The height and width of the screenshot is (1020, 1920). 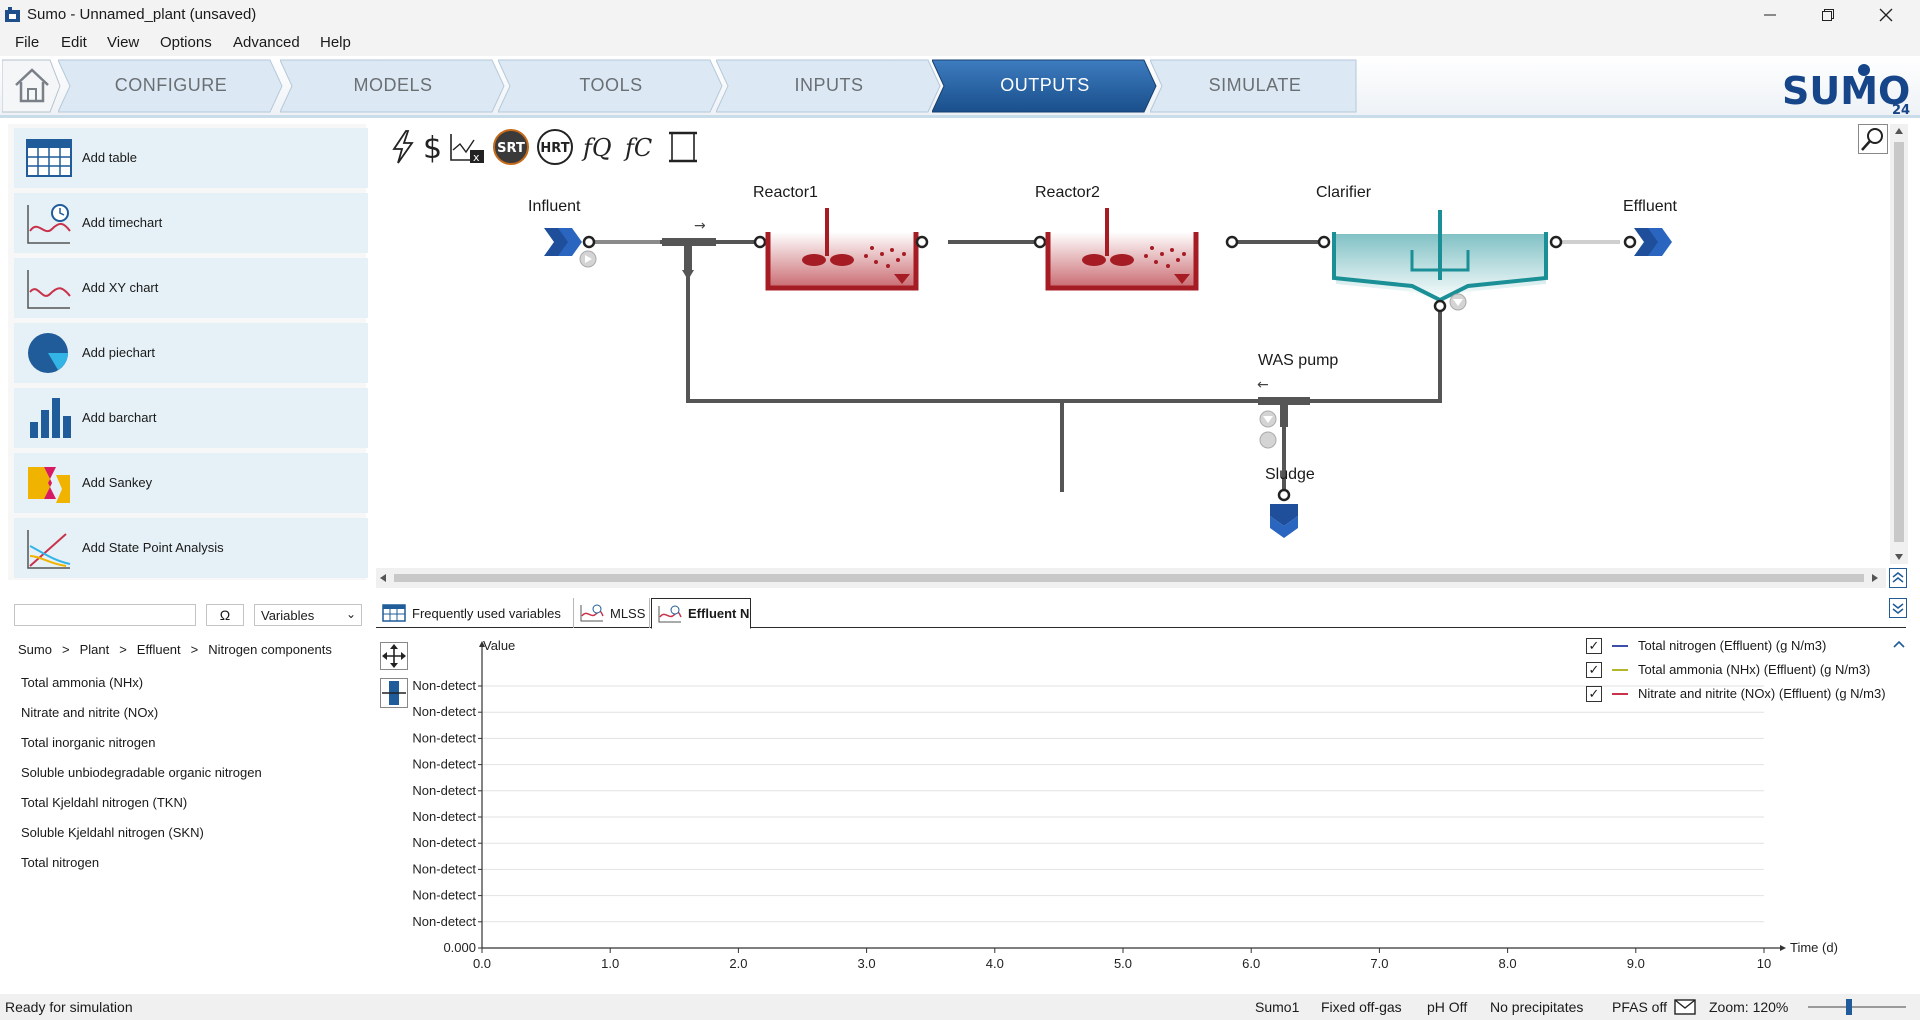 I want to click on add-piechart-button: Add piechart, so click(x=191, y=353).